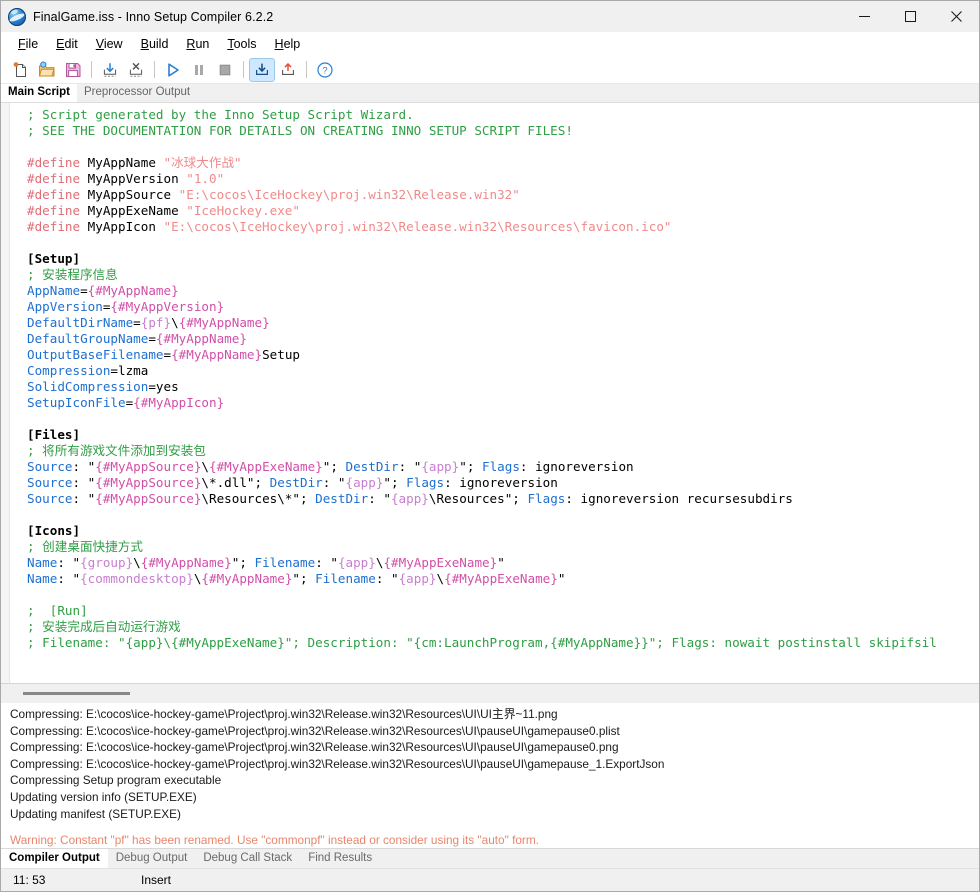  Describe the element at coordinates (109, 44) in the screenshot. I see `menu-item-view: View` at that location.